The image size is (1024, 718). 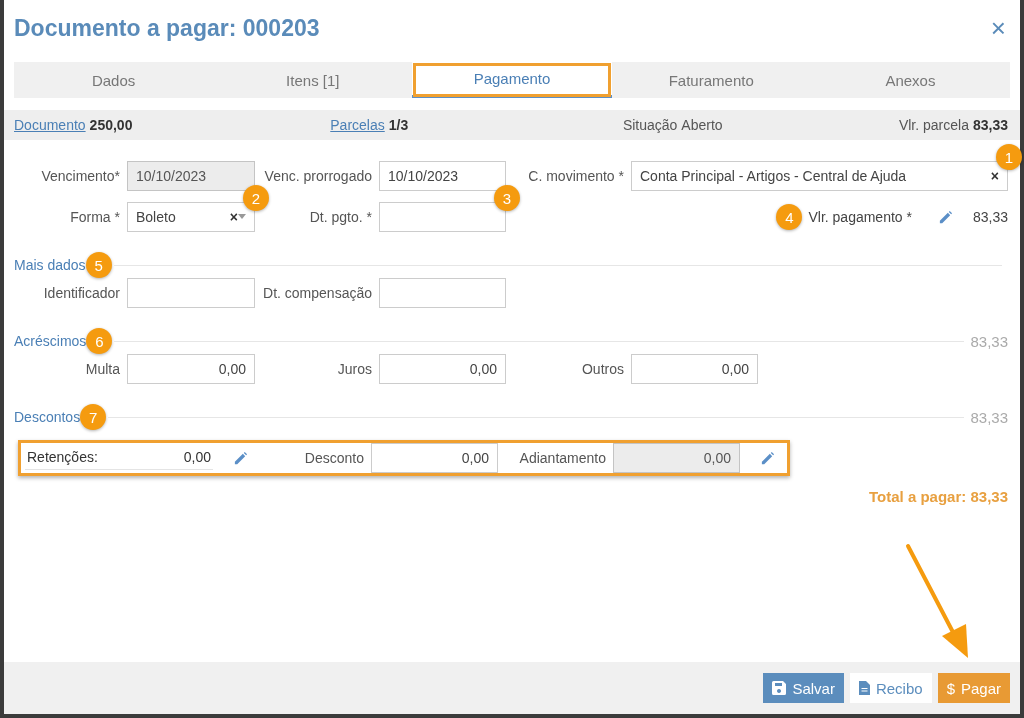 What do you see at coordinates (575, 176) in the screenshot?
I see `field-label: C. movimento *` at bounding box center [575, 176].